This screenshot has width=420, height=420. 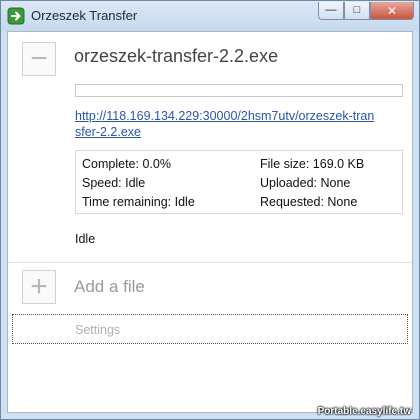 I want to click on file-name: orzeszek-transfer-2.2.exe, so click(x=176, y=56).